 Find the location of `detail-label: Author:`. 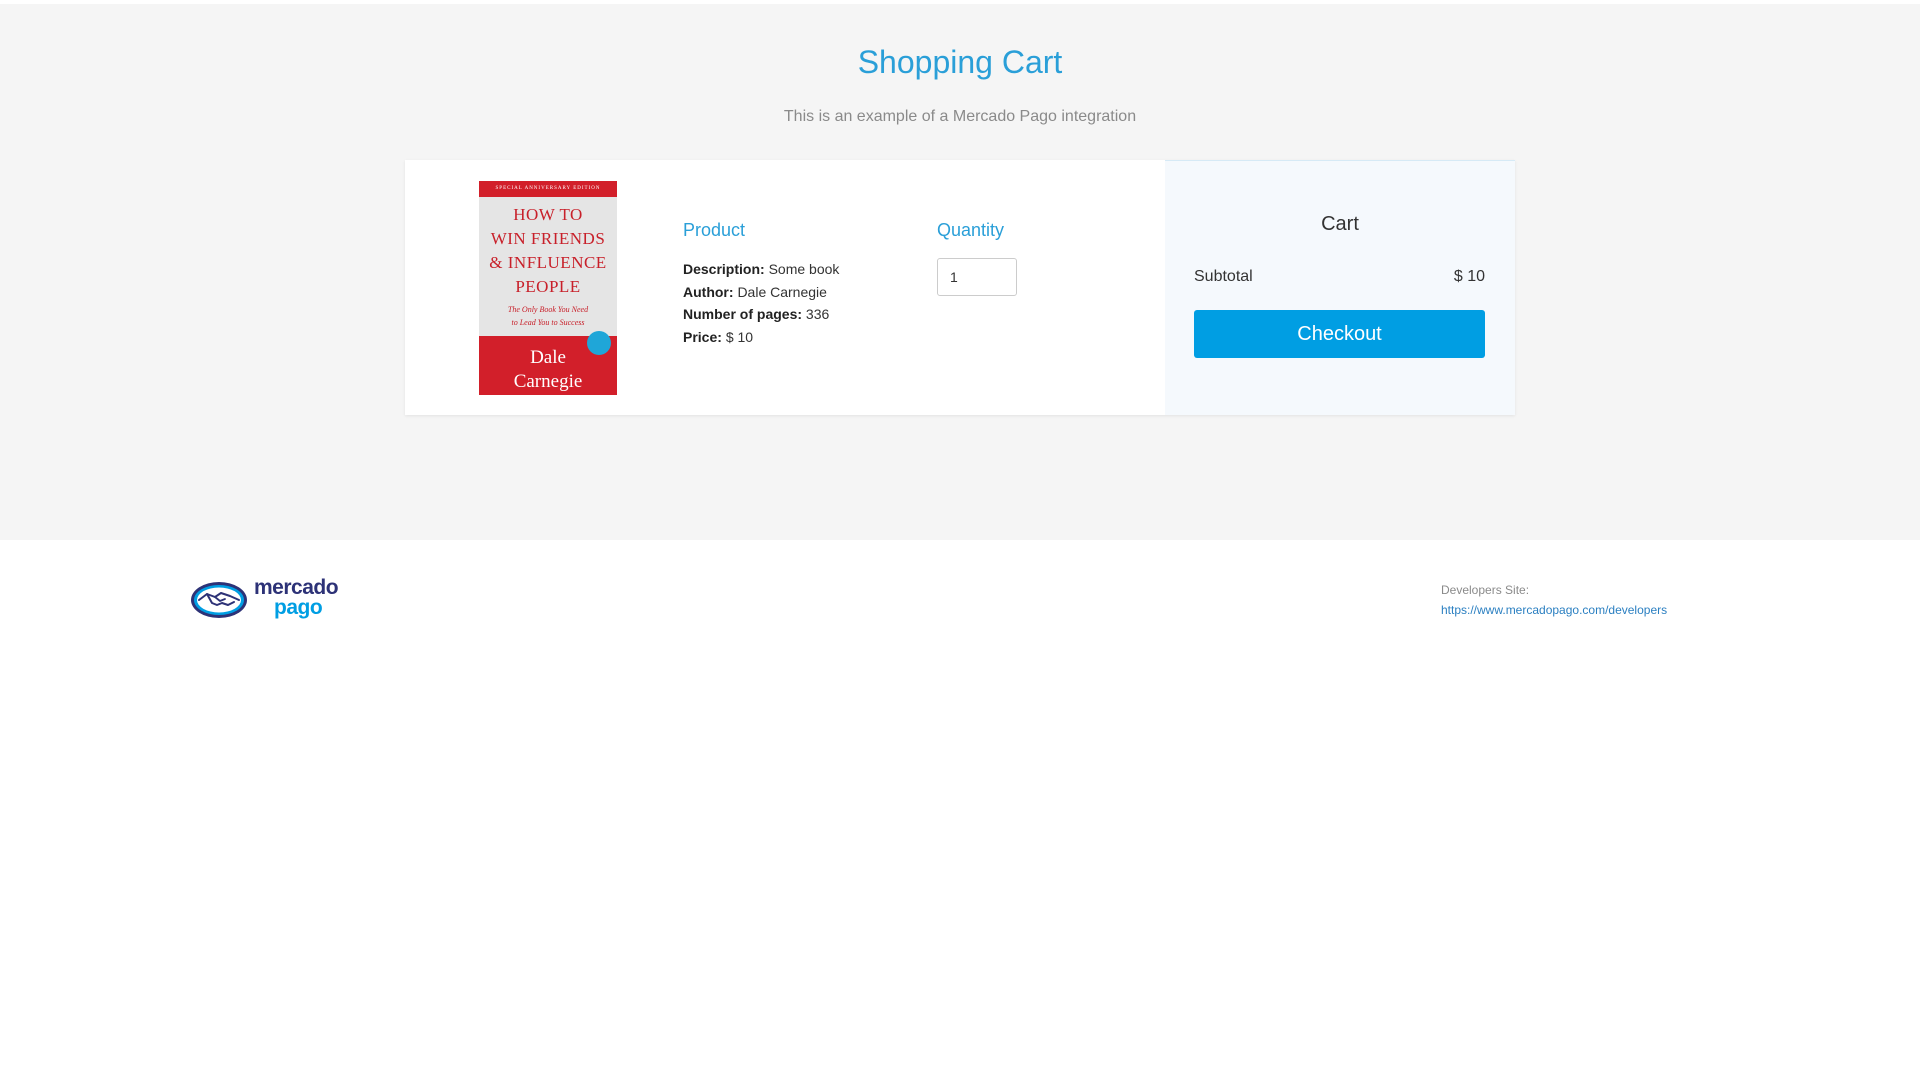

detail-label: Author: is located at coordinates (708, 291).